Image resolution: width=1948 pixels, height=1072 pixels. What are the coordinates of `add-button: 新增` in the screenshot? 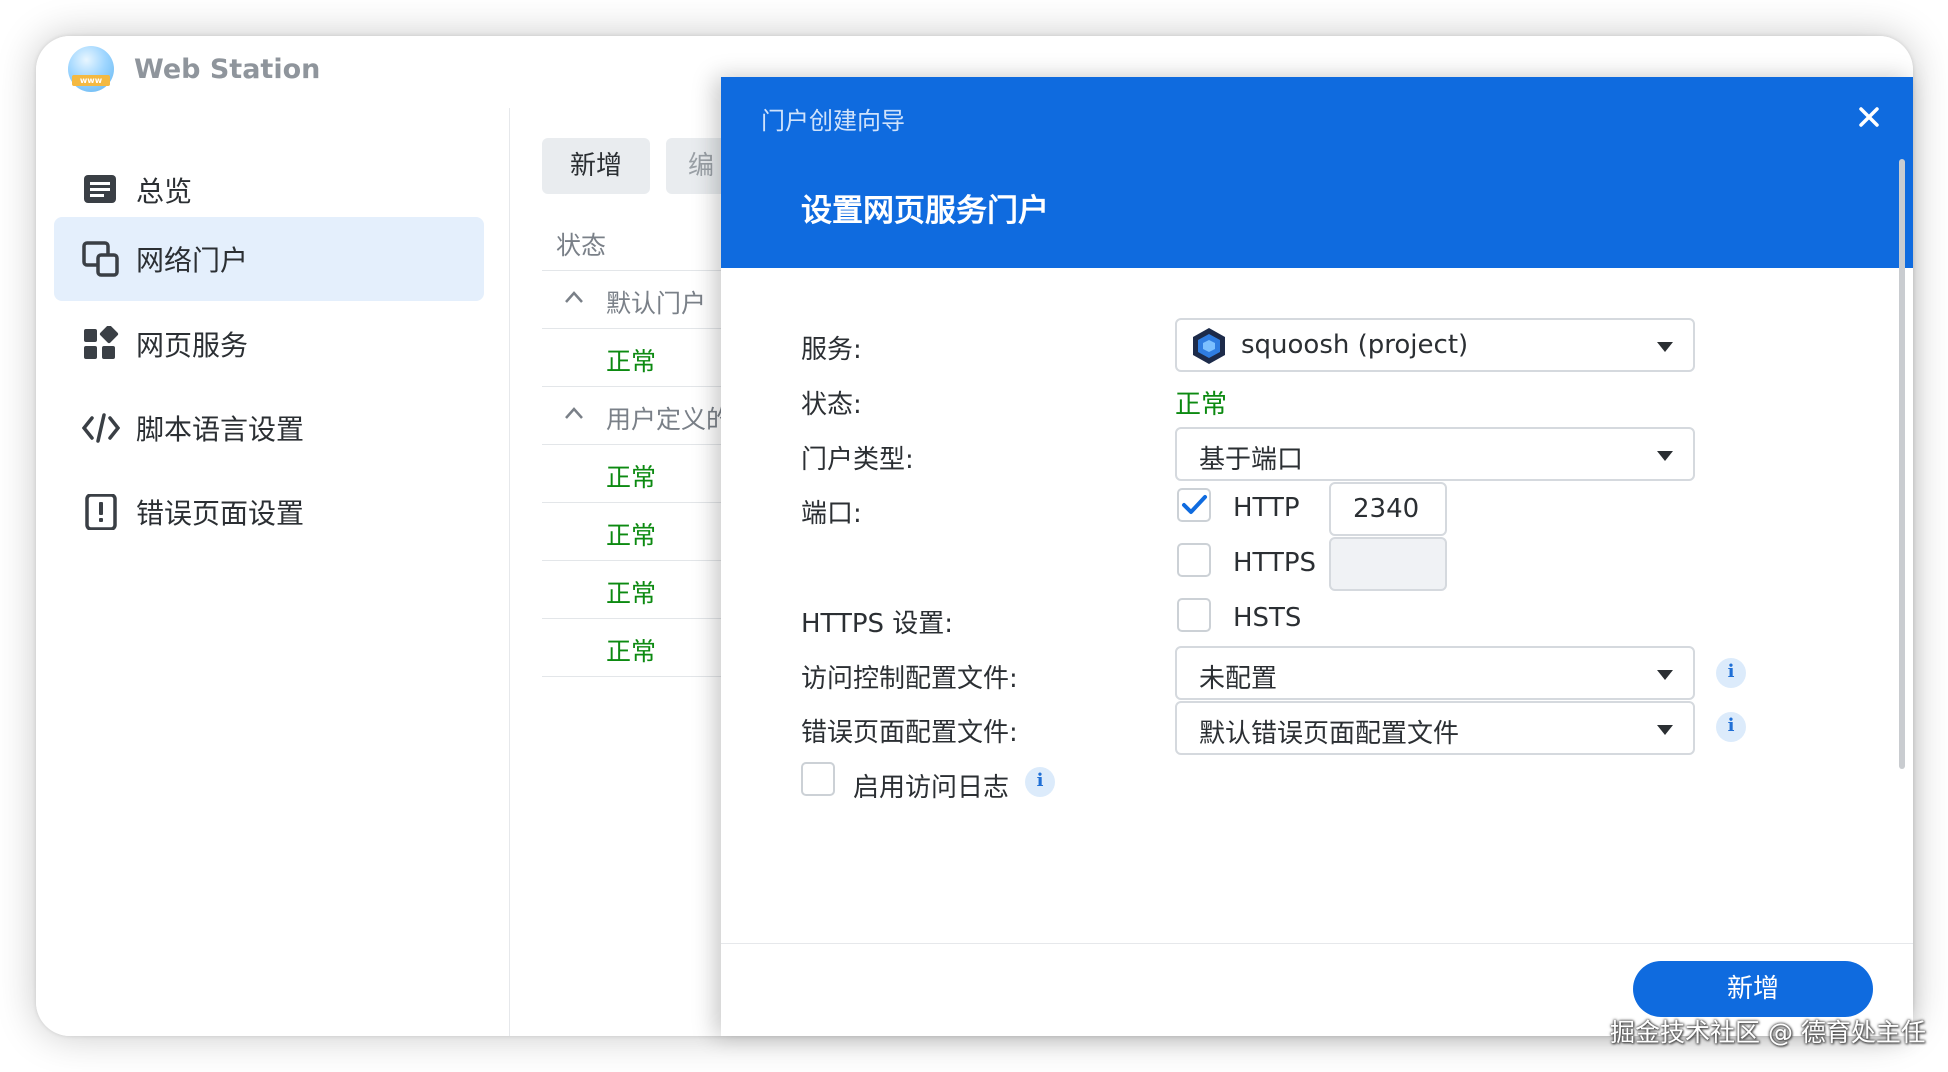 It's located at (596, 166).